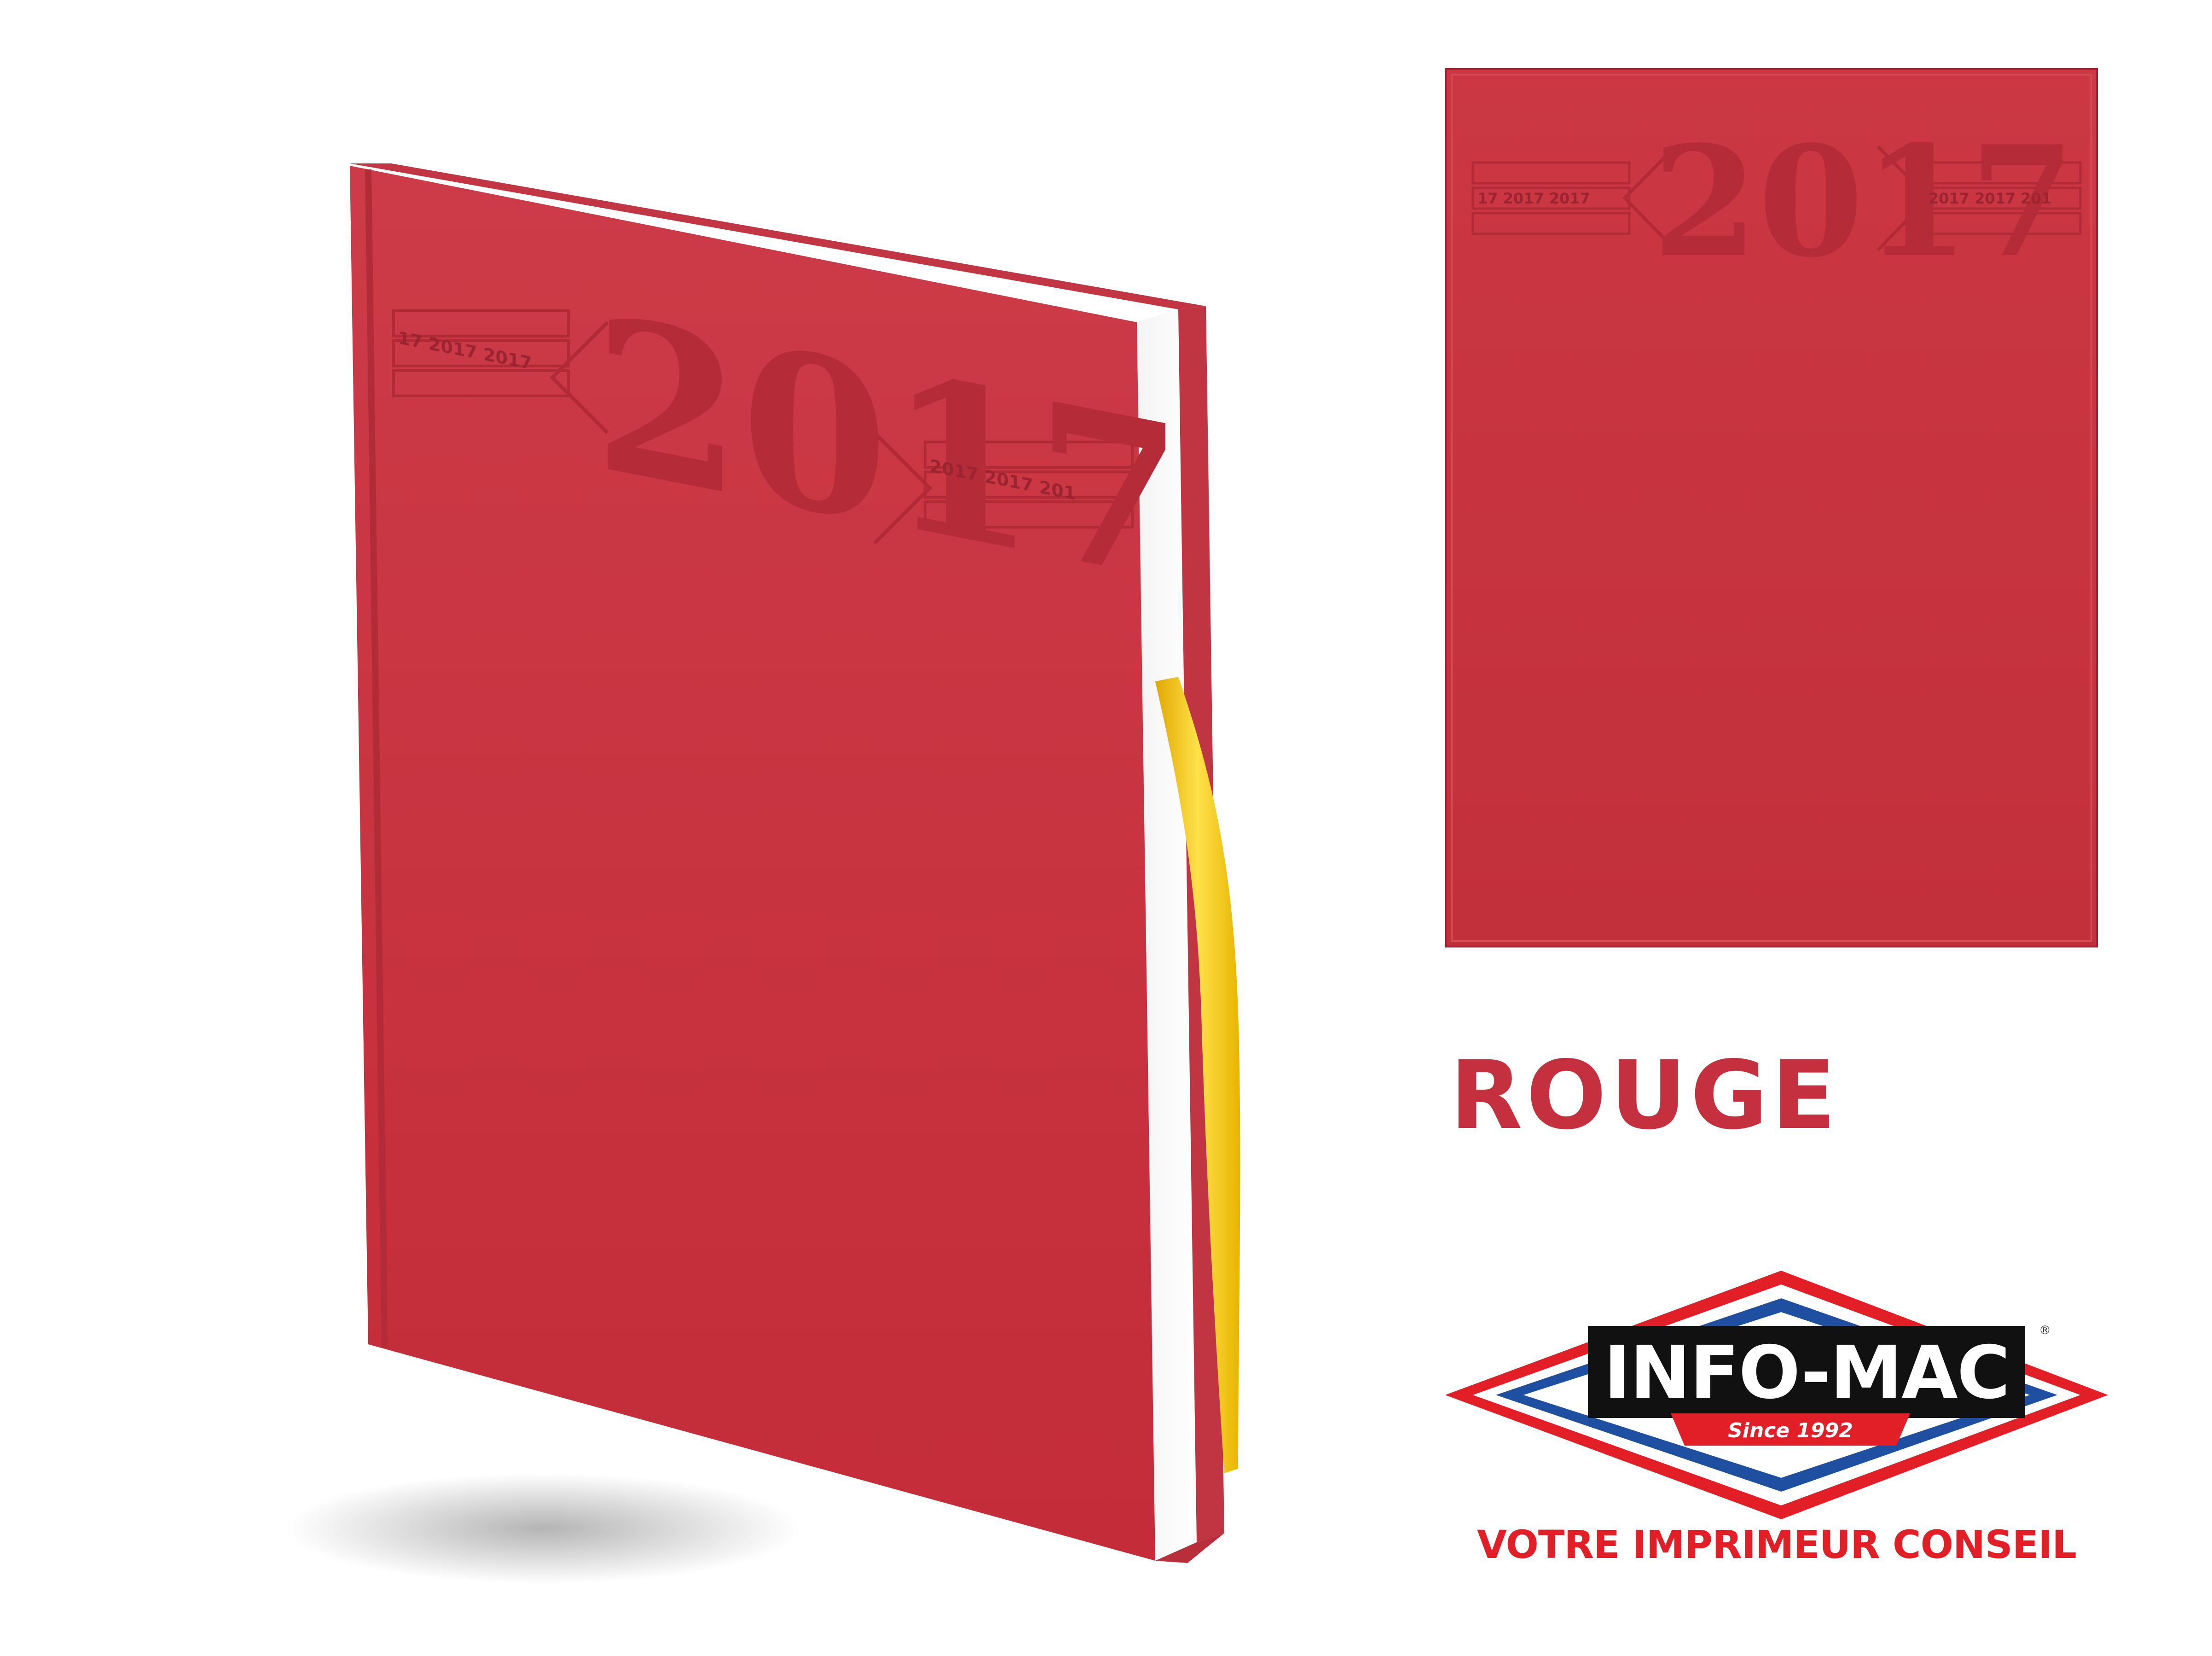 This screenshot has width=2212, height=1656. I want to click on logo-registered-mark: ®, so click(2045, 1330).